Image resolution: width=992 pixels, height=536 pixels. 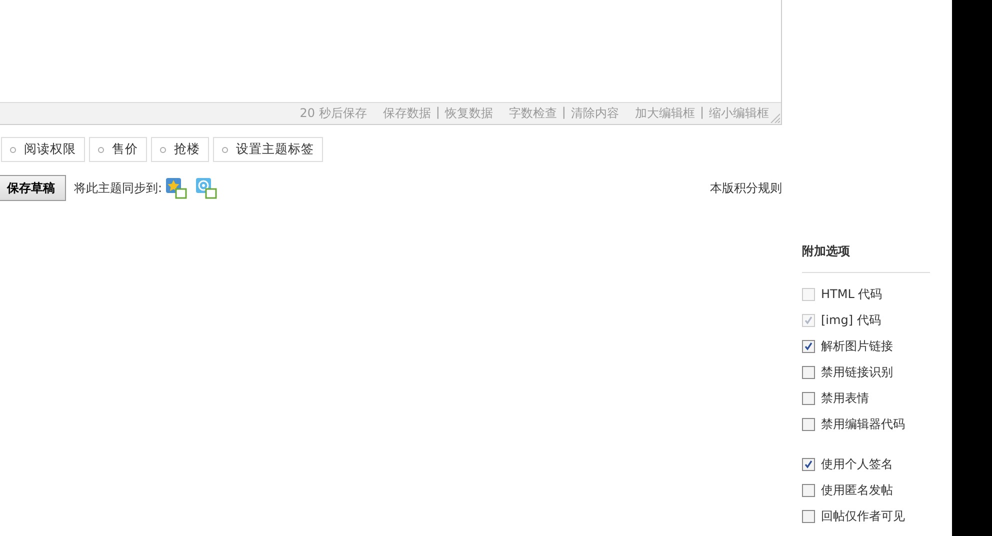 What do you see at coordinates (845, 398) in the screenshot?
I see `option-label: 禁用表情` at bounding box center [845, 398].